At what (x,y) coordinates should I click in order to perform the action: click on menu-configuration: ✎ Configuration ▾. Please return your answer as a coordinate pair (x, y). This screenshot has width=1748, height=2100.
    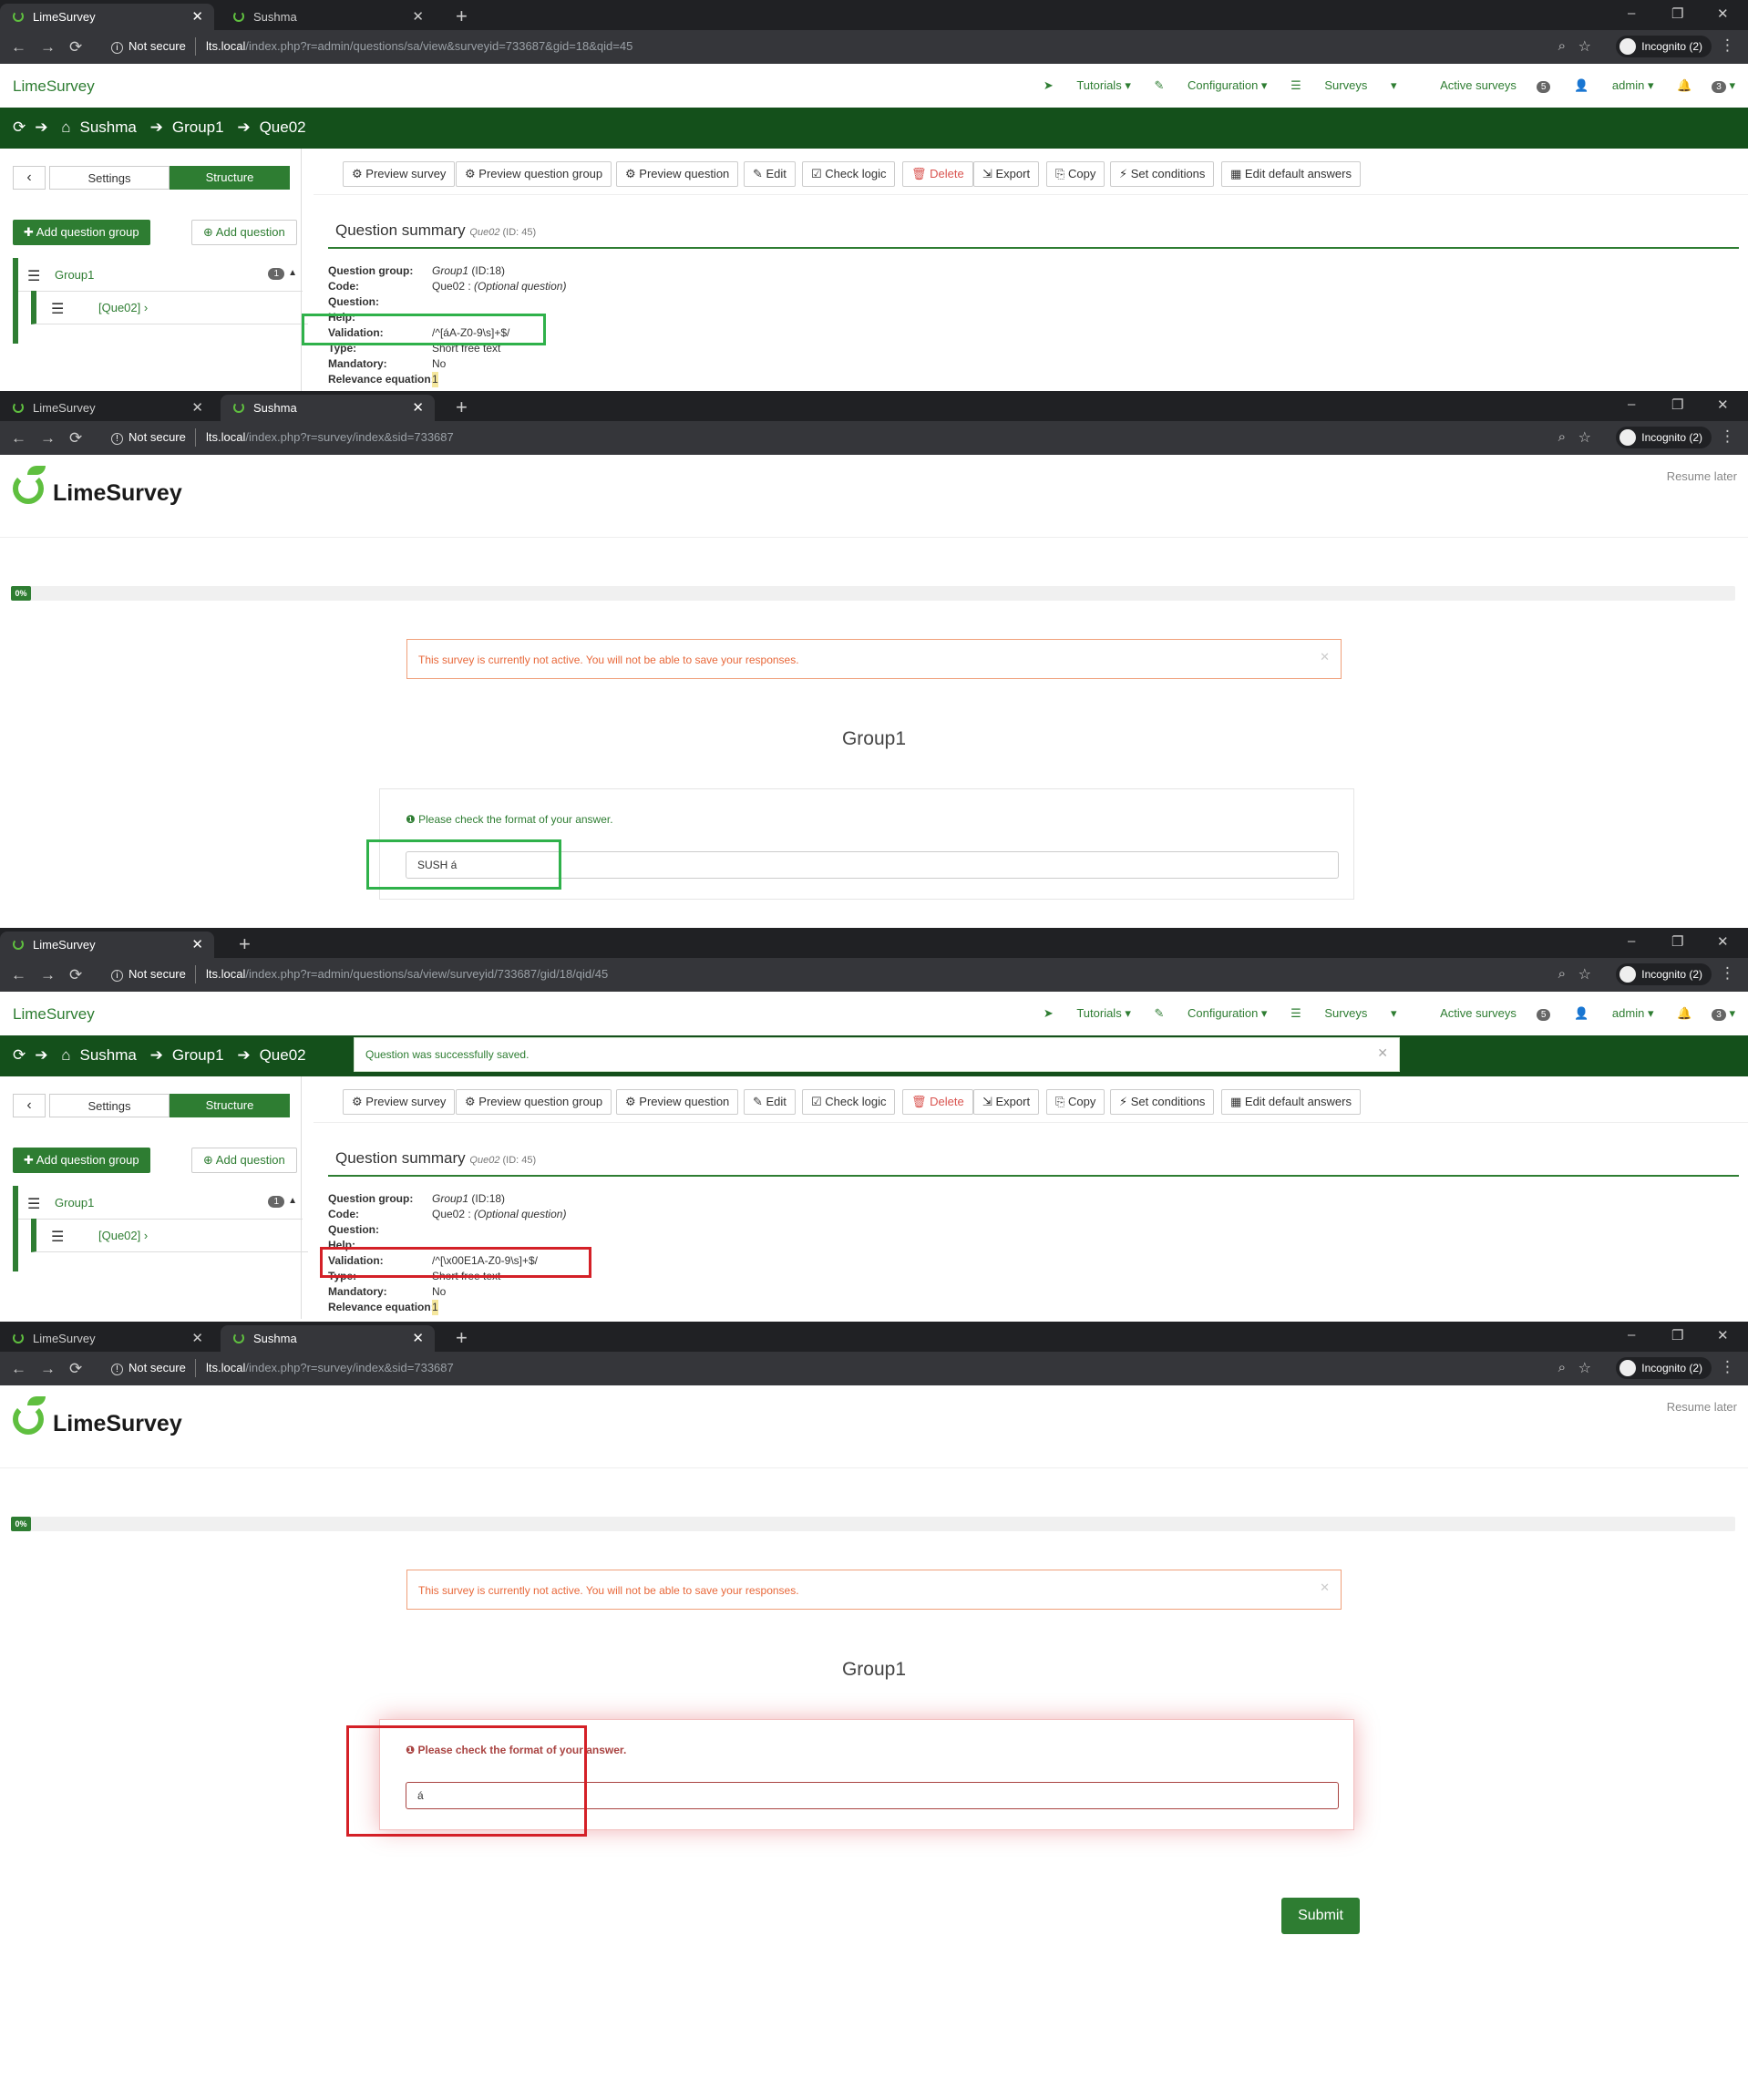
    Looking at the image, I should click on (1210, 85).